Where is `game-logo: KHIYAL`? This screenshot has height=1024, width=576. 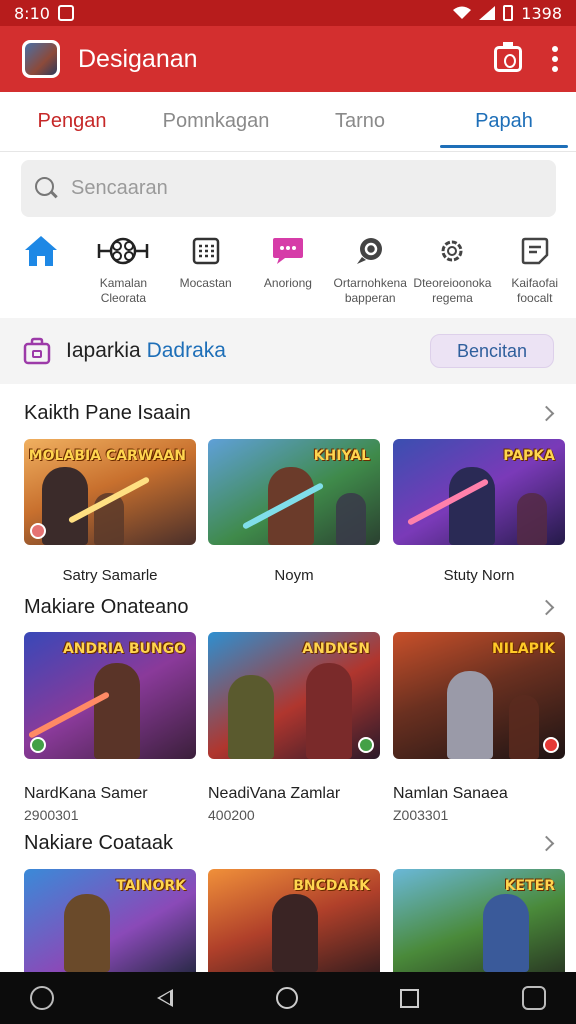
game-logo: KHIYAL is located at coordinates (341, 456).